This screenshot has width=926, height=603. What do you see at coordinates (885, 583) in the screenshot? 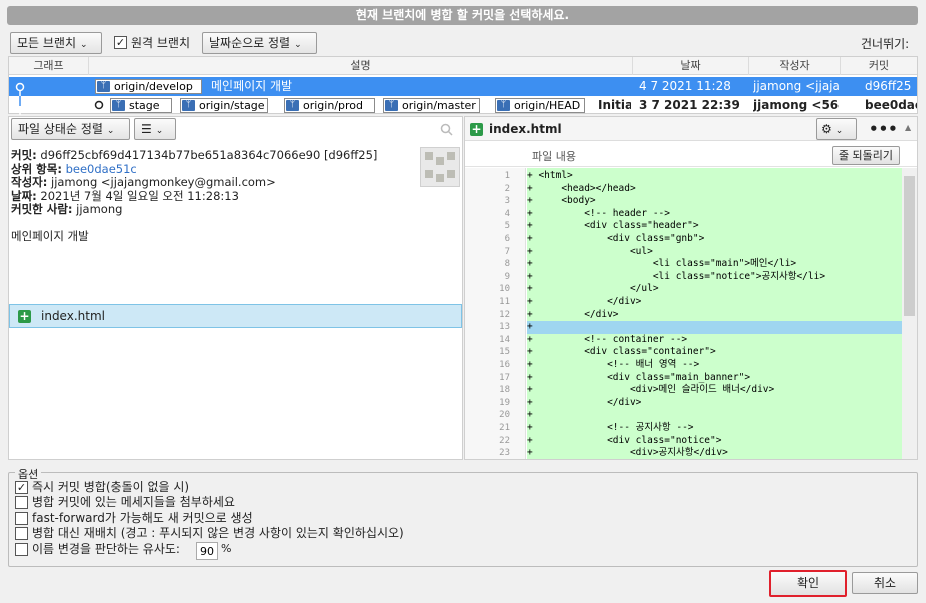
I see `cancel-button: 취소` at bounding box center [885, 583].